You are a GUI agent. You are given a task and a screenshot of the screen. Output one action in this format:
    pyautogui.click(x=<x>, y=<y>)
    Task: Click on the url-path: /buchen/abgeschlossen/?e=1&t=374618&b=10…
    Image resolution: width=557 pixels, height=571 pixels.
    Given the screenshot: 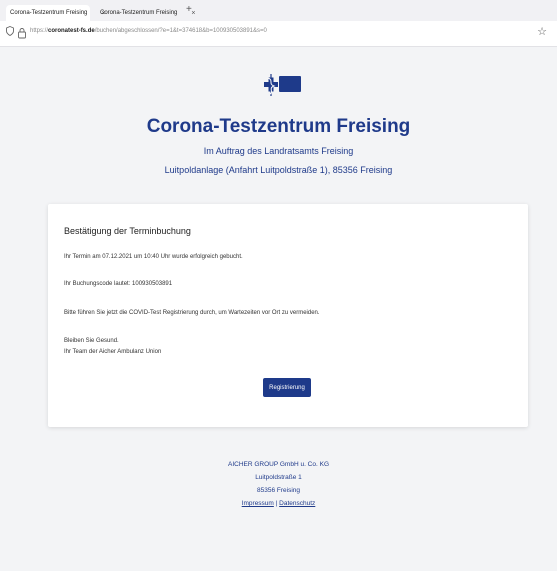 What is the action you would take?
    pyautogui.click(x=180, y=31)
    